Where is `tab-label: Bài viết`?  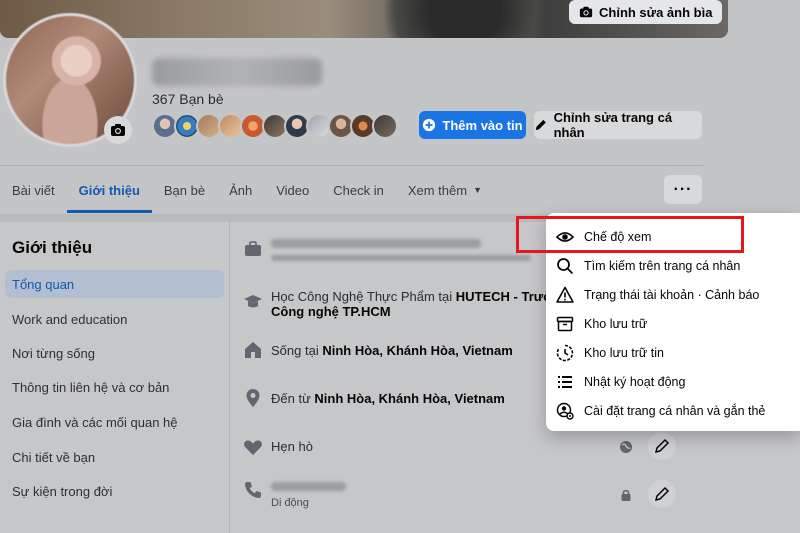
tab-label: Bài viết is located at coordinates (33, 190).